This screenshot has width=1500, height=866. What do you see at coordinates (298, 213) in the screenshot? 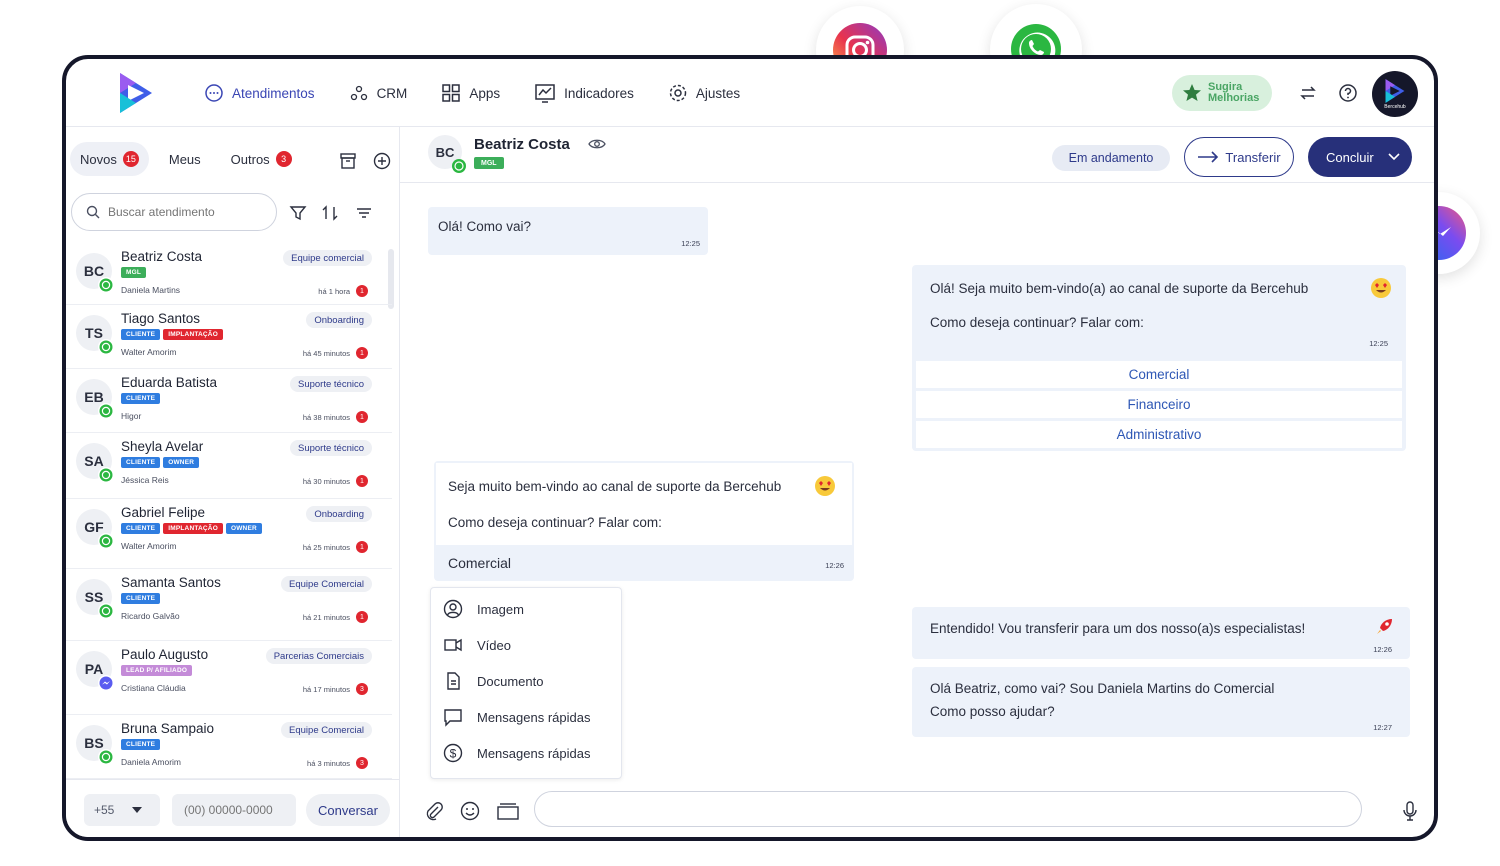
I see `filter-button` at bounding box center [298, 213].